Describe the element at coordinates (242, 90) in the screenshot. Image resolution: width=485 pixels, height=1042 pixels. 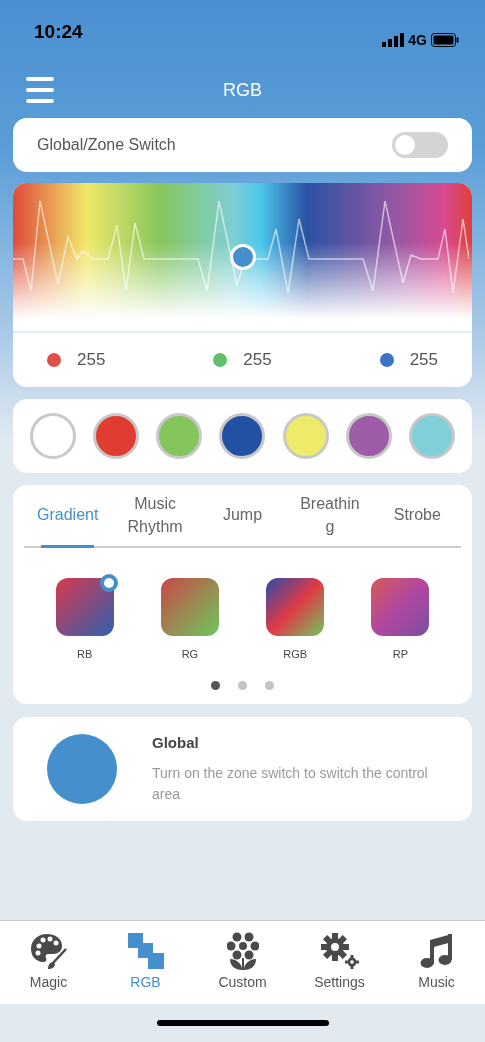
I see `page-title: RGB` at that location.